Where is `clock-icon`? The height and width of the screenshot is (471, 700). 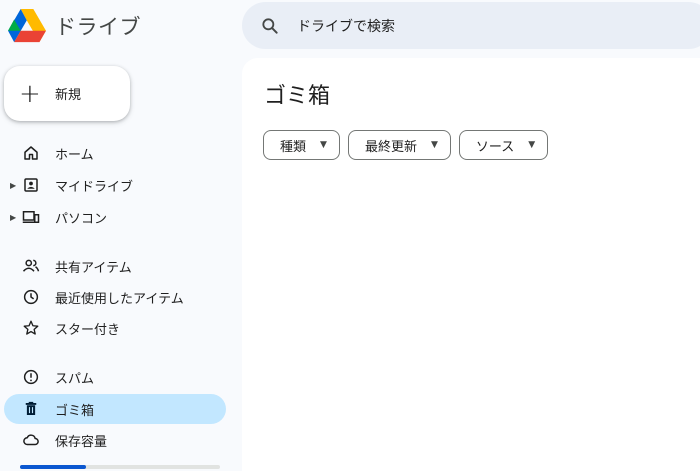 clock-icon is located at coordinates (31, 297).